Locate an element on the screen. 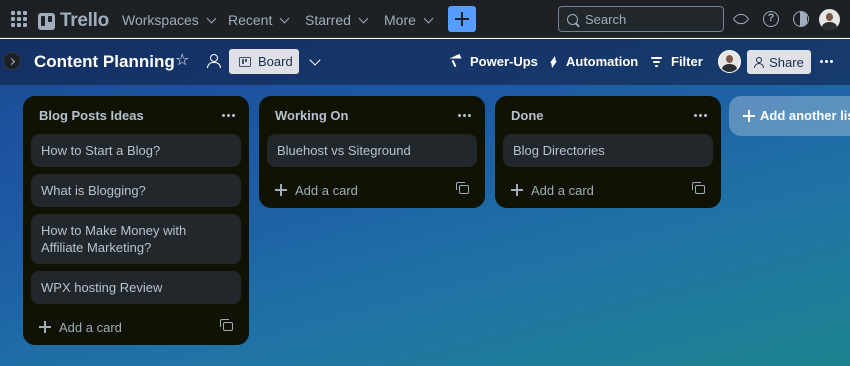 The width and height of the screenshot is (850, 366). list-item: WPX hosting Review is located at coordinates (136, 287).